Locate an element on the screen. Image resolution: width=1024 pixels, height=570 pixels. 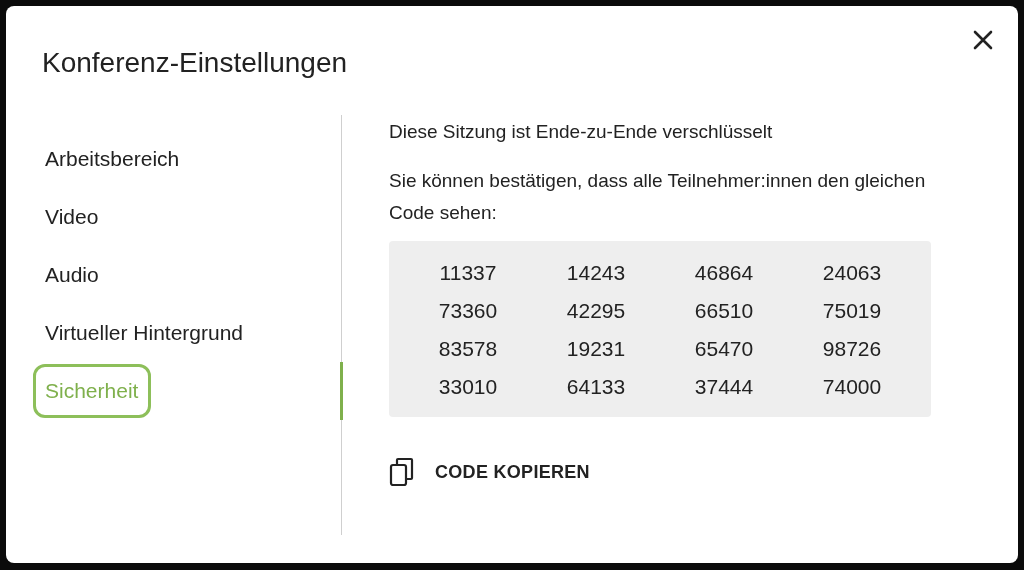
code-number: 74000 is located at coordinates (852, 387).